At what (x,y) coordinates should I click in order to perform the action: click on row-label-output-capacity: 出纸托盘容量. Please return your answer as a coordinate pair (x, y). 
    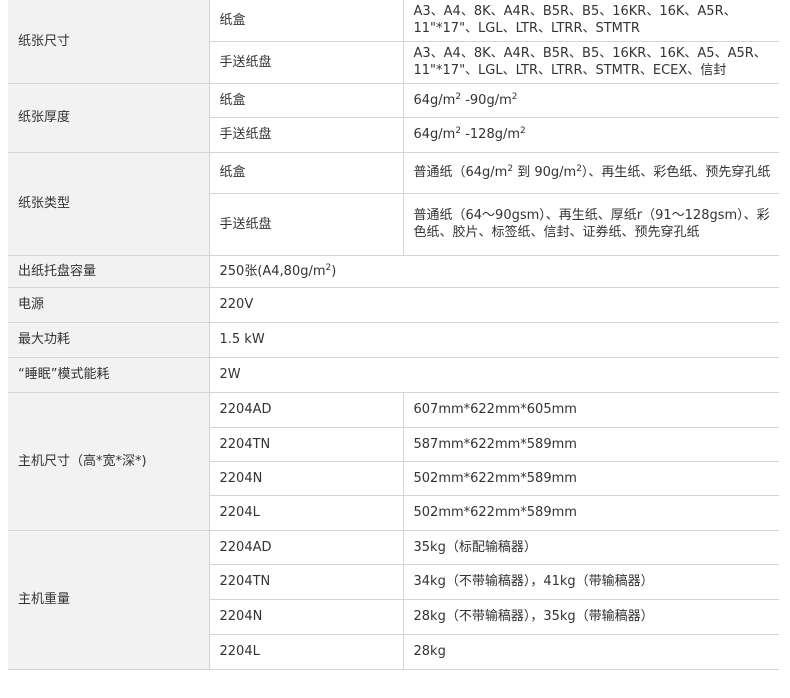
    Looking at the image, I should click on (109, 271).